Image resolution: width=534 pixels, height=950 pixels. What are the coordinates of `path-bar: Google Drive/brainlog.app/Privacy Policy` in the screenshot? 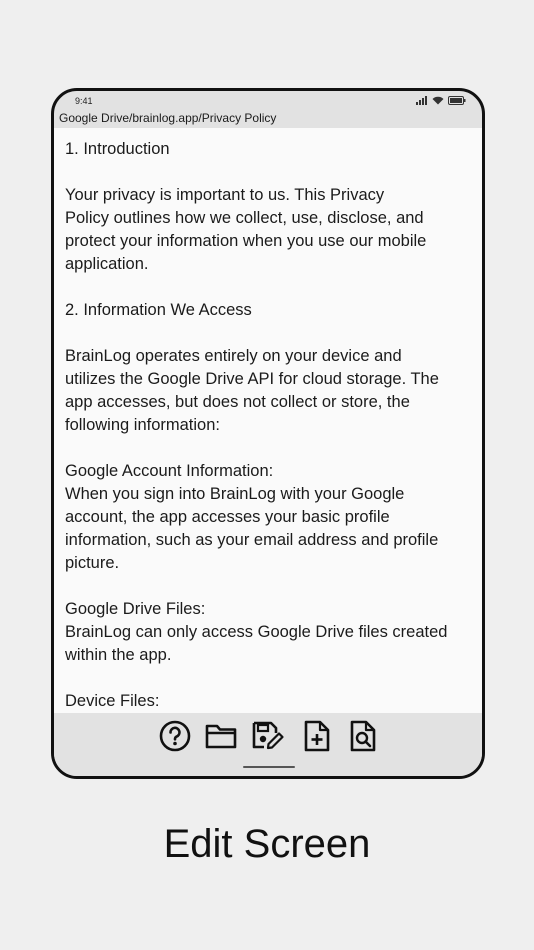 It's located at (268, 118).